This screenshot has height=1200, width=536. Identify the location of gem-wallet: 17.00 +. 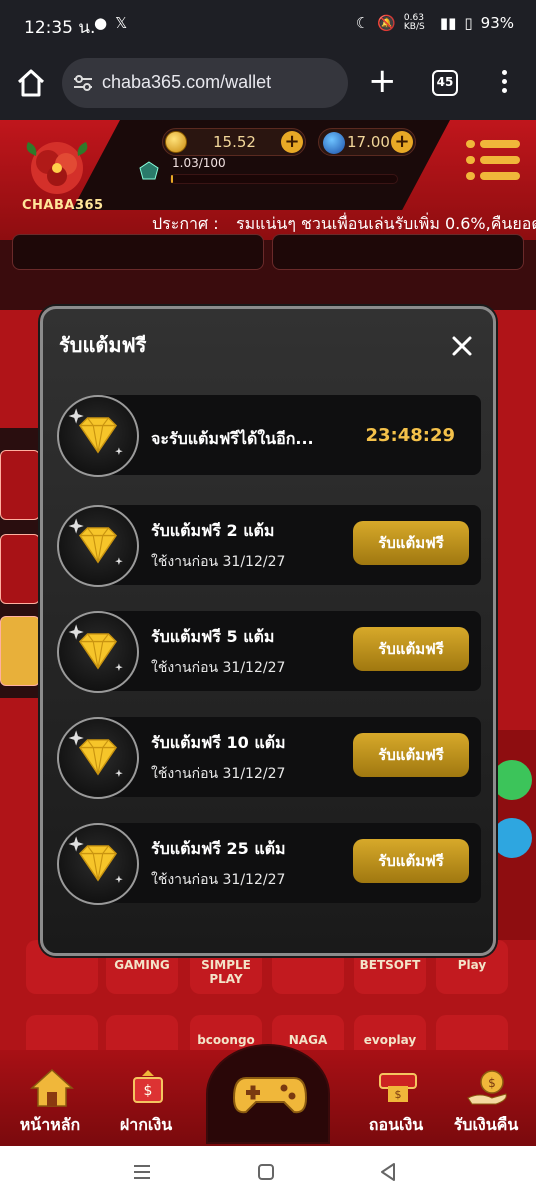
(367, 142).